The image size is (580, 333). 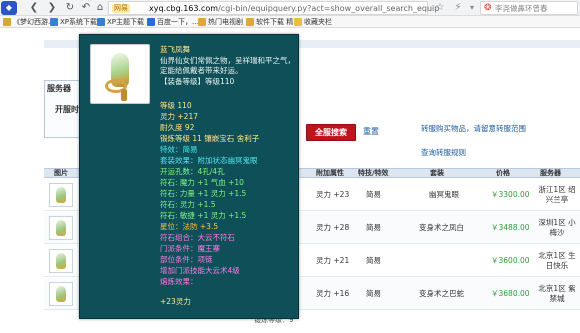 I want to click on bookmark-item: XP系统下载, so click(x=73, y=22).